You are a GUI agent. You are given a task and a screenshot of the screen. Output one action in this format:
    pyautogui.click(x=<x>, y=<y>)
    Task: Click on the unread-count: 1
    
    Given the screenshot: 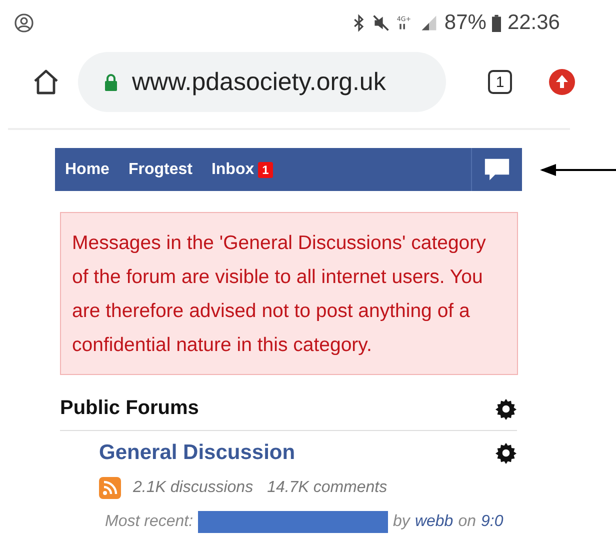 What is the action you would take?
    pyautogui.click(x=265, y=170)
    